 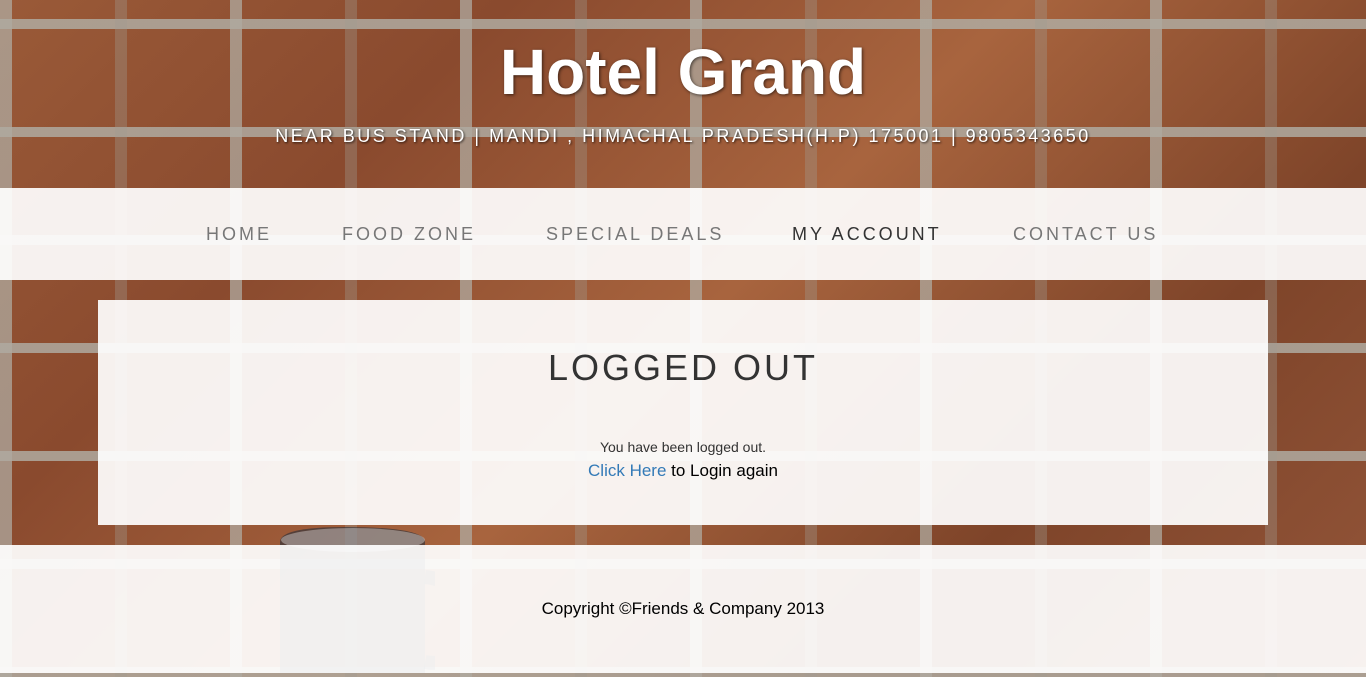 What do you see at coordinates (239, 234) in the screenshot?
I see `nav-item-home: HOME` at bounding box center [239, 234].